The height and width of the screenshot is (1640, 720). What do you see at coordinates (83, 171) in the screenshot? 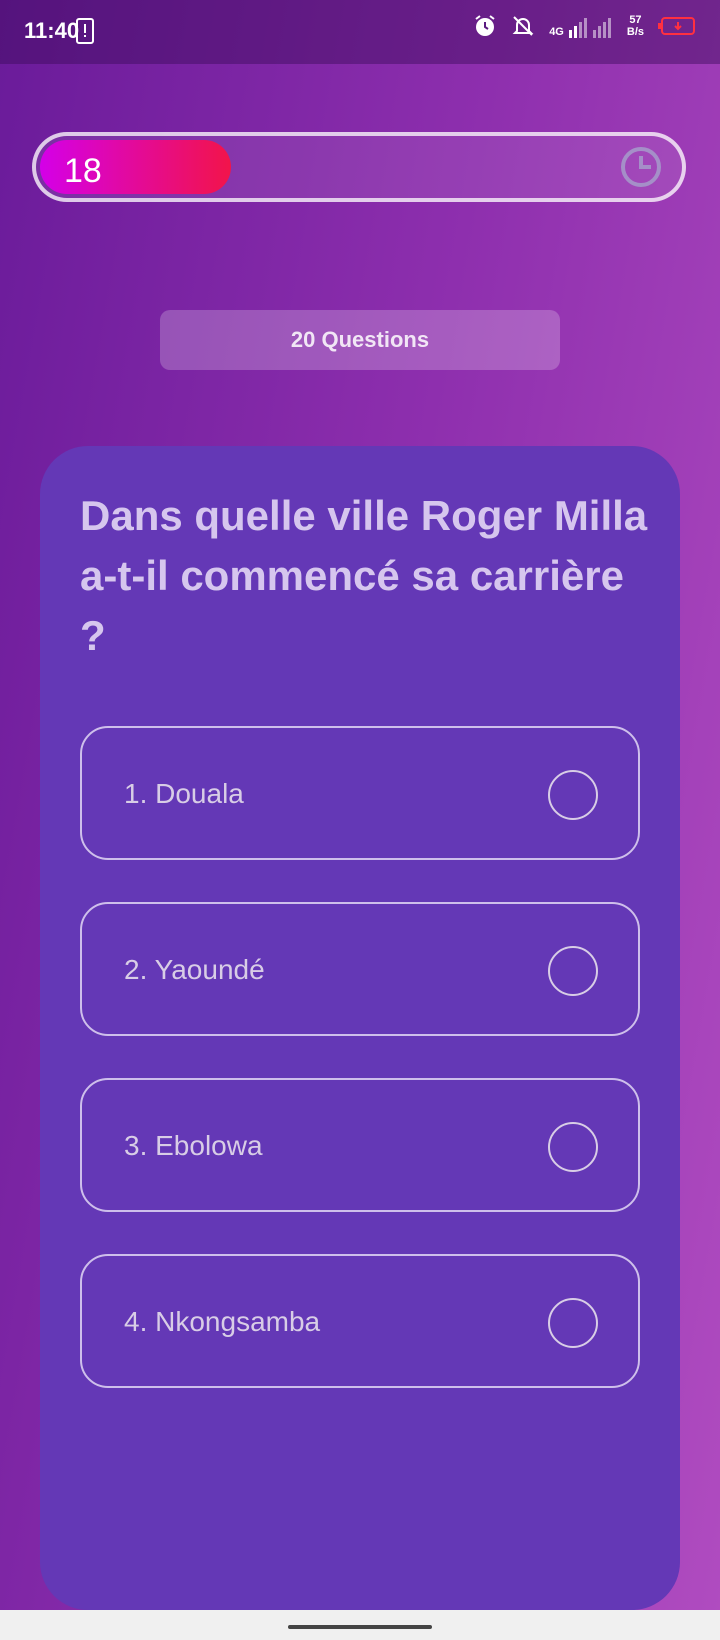
I see `timer-seconds: 18` at bounding box center [83, 171].